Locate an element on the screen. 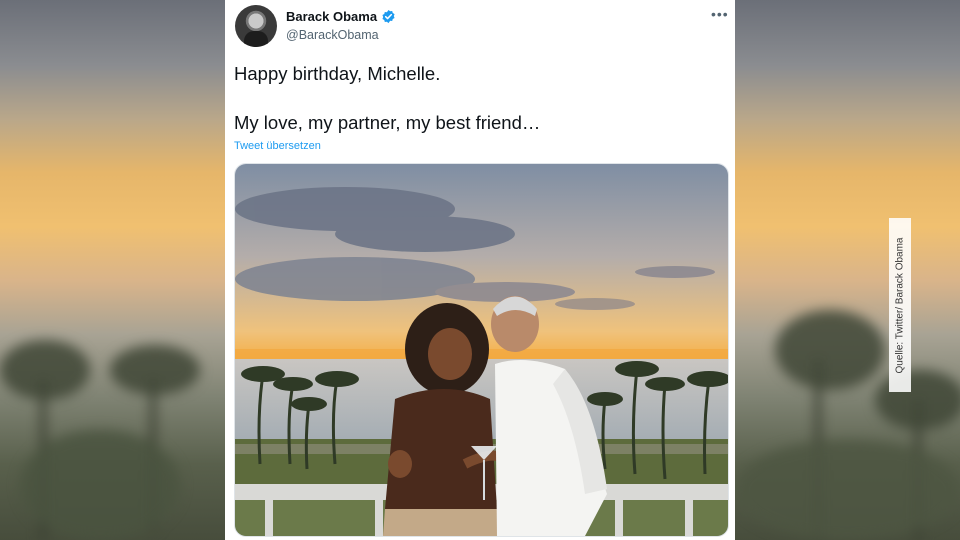 Image resolution: width=960 pixels, height=540 pixels. author-name-row: Barack Obama is located at coordinates (341, 16).